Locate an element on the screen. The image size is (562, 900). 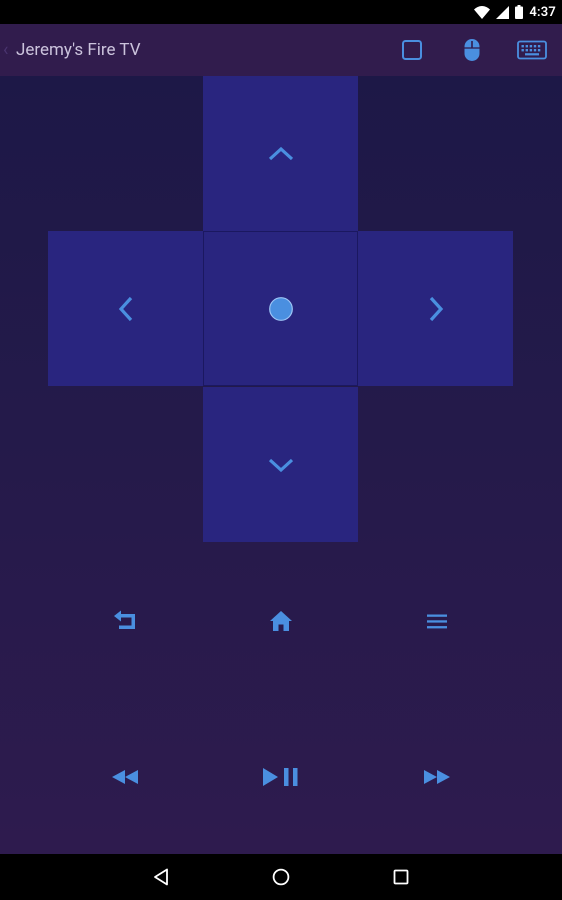
nav-back-button is located at coordinates (161, 877).